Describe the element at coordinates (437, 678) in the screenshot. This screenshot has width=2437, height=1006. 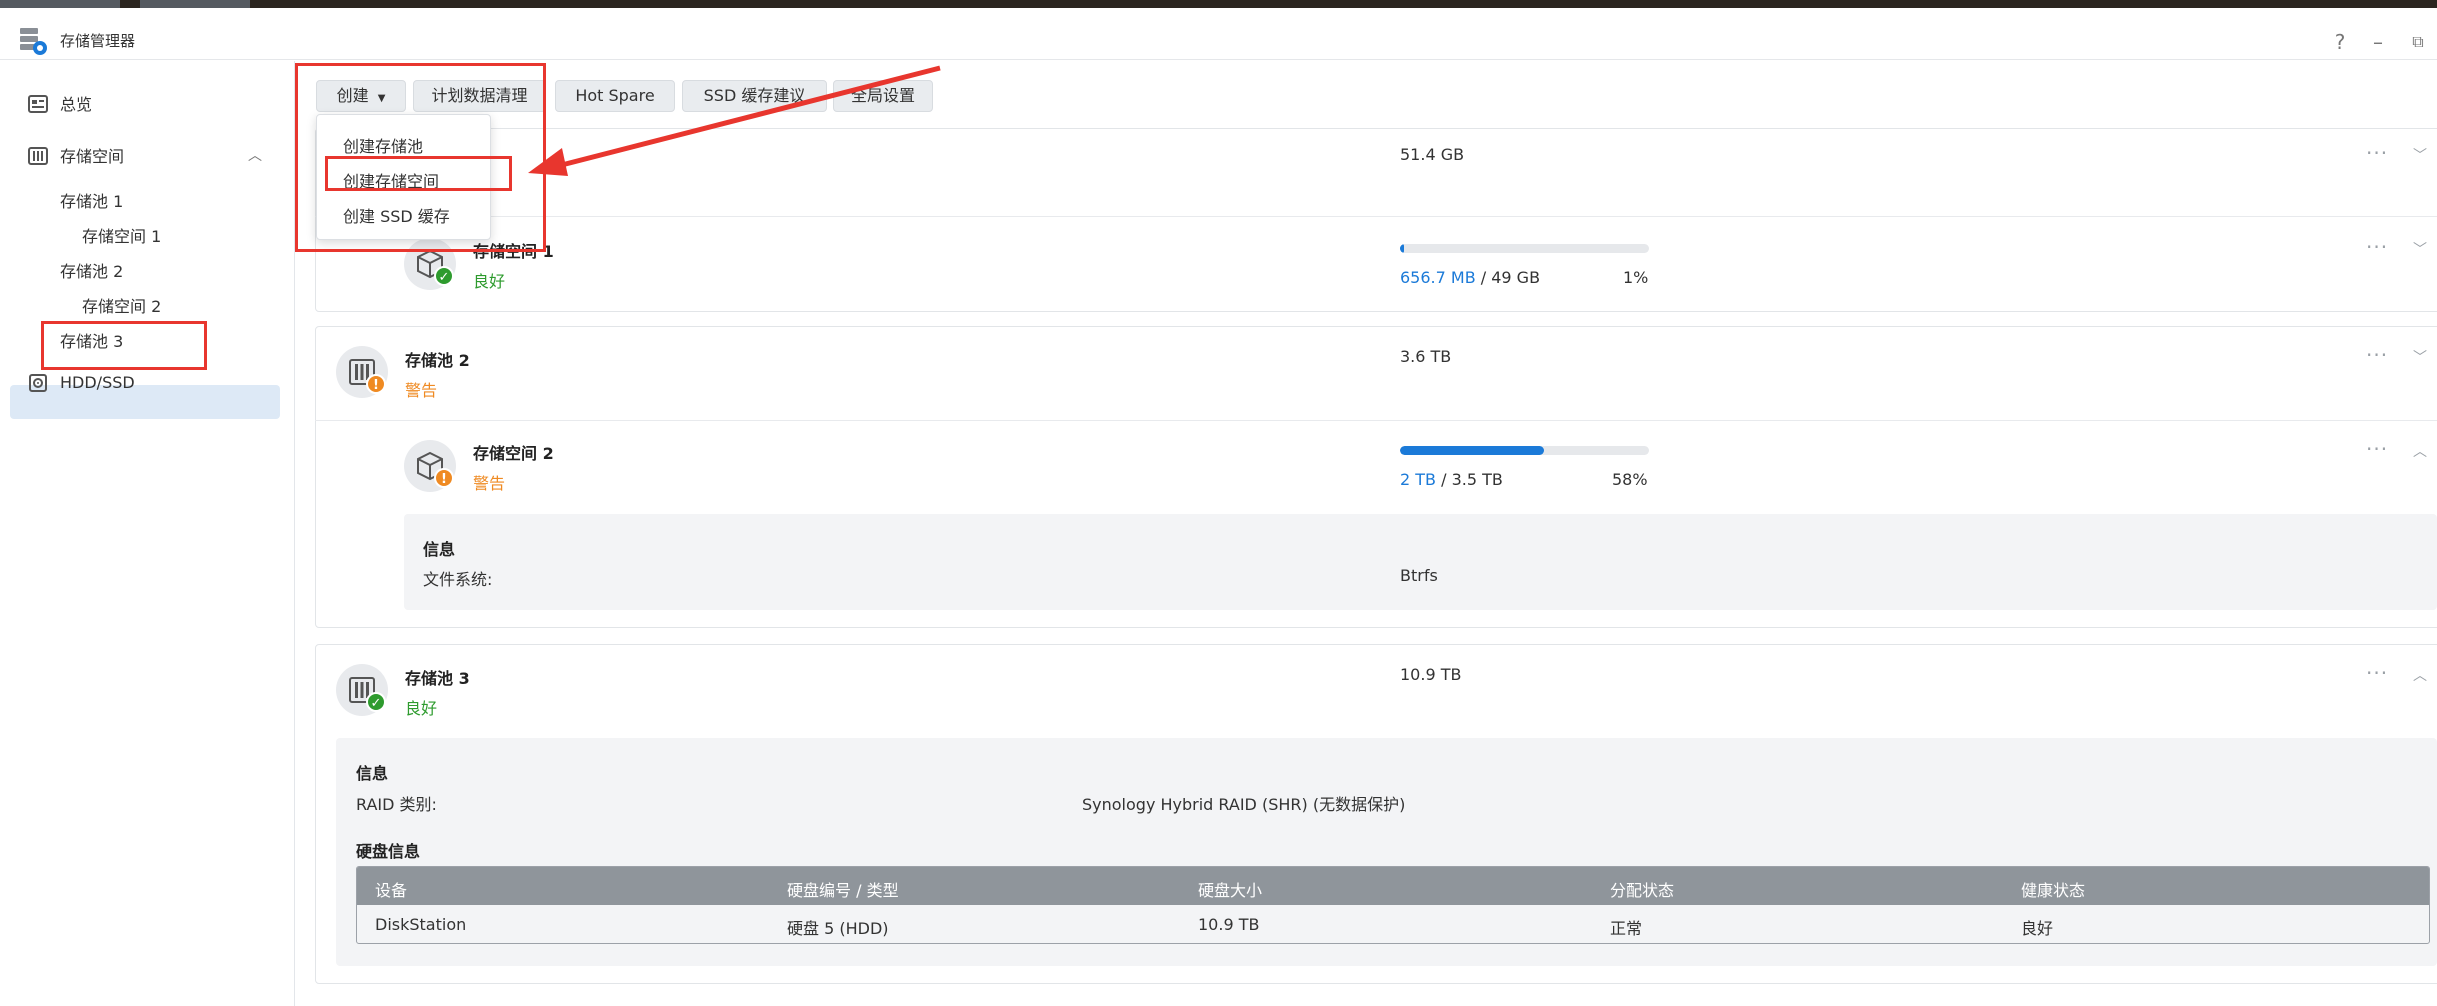
I see `pool-3-name: 存储池 3` at that location.